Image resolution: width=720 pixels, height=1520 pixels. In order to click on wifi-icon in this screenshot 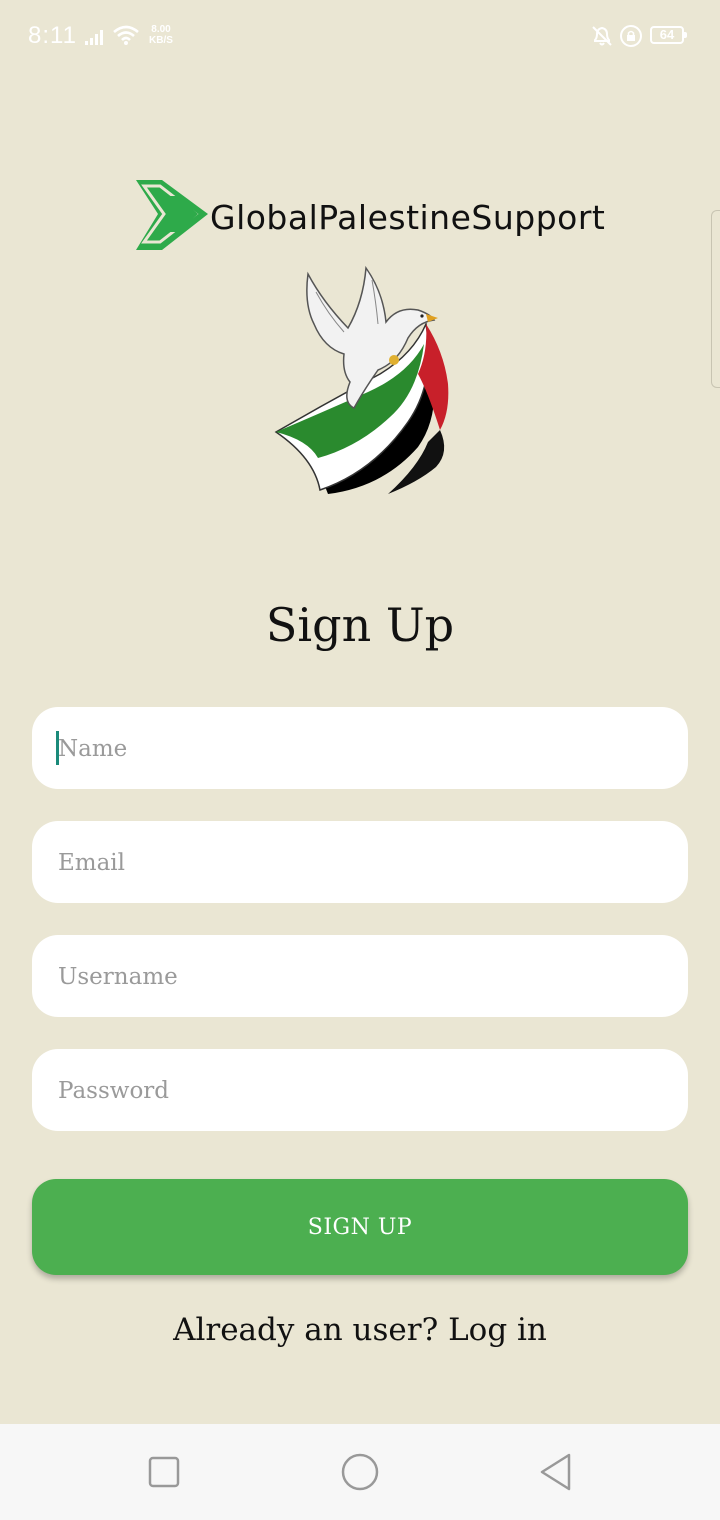, I will do `click(126, 35)`.